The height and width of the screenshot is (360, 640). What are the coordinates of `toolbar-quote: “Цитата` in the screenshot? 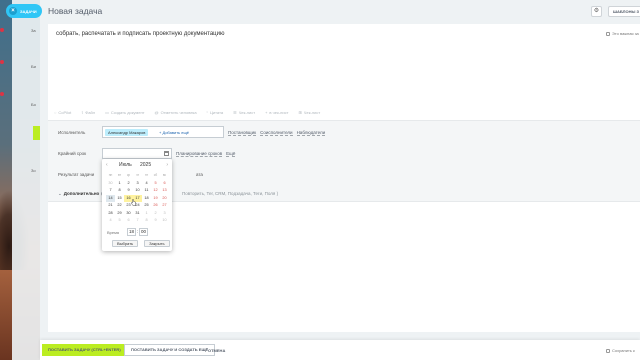 It's located at (215, 112).